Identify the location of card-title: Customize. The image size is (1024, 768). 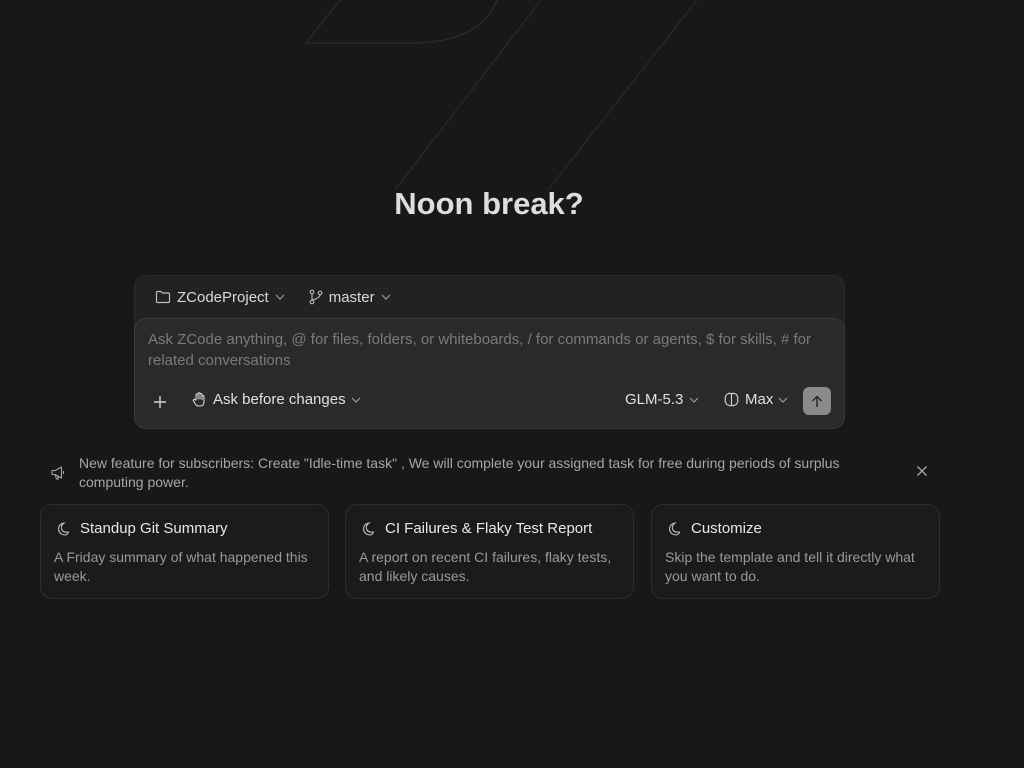
(726, 528).